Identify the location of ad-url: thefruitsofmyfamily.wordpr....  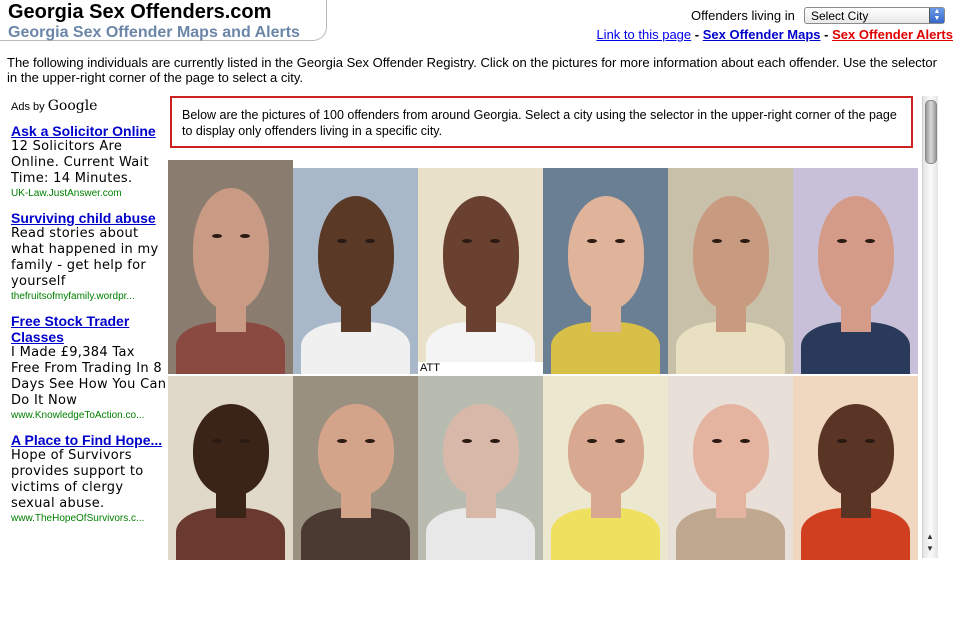
(89, 296).